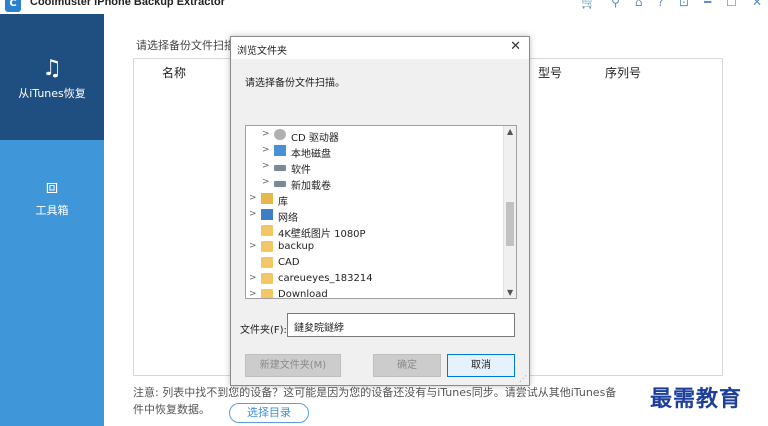  I want to click on scroll-thumb, so click(510, 224).